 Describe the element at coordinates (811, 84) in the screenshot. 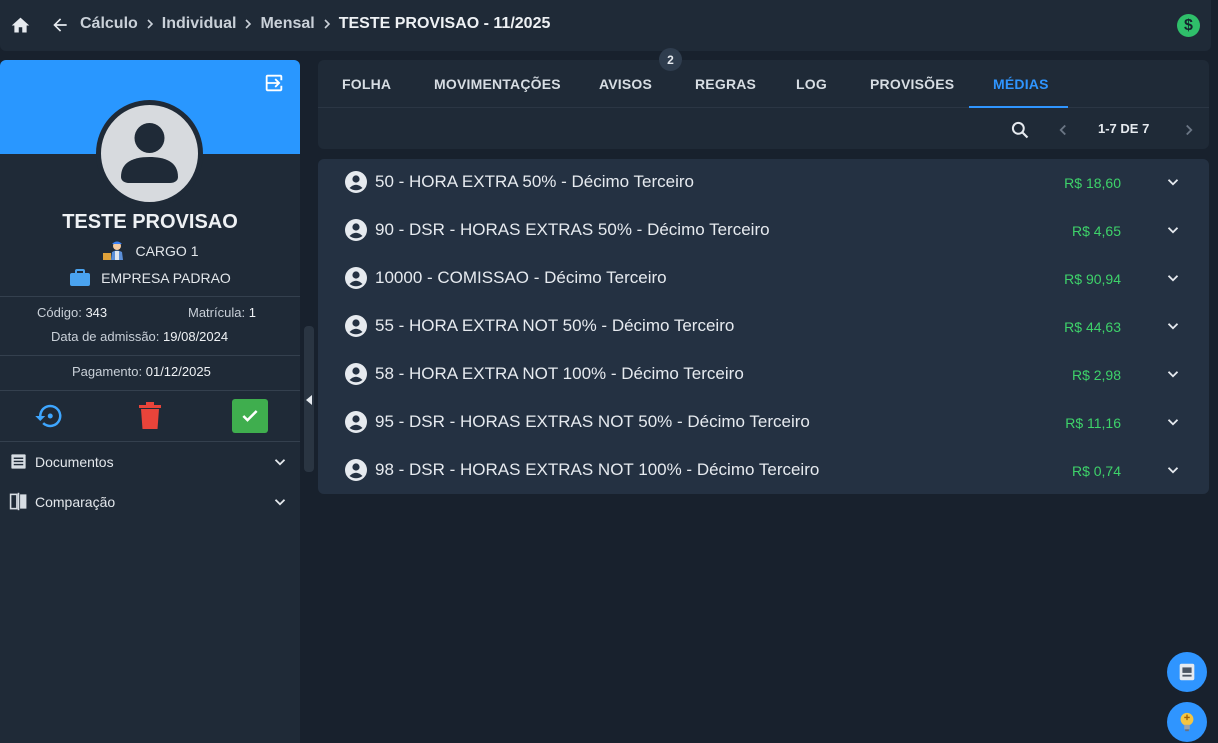

I see `tab-log: LOG` at that location.